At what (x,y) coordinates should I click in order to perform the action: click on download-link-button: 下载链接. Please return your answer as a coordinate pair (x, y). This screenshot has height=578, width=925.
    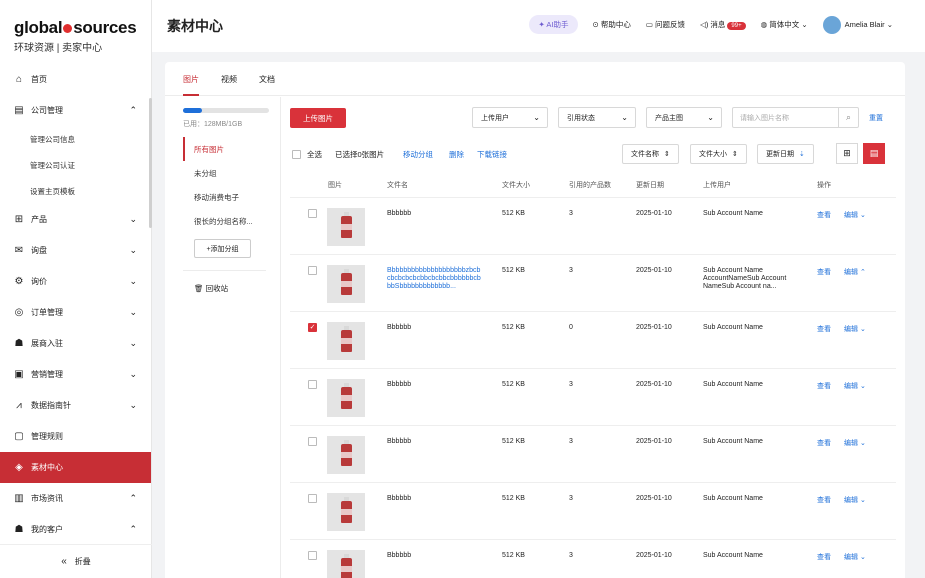
    Looking at the image, I should click on (492, 154).